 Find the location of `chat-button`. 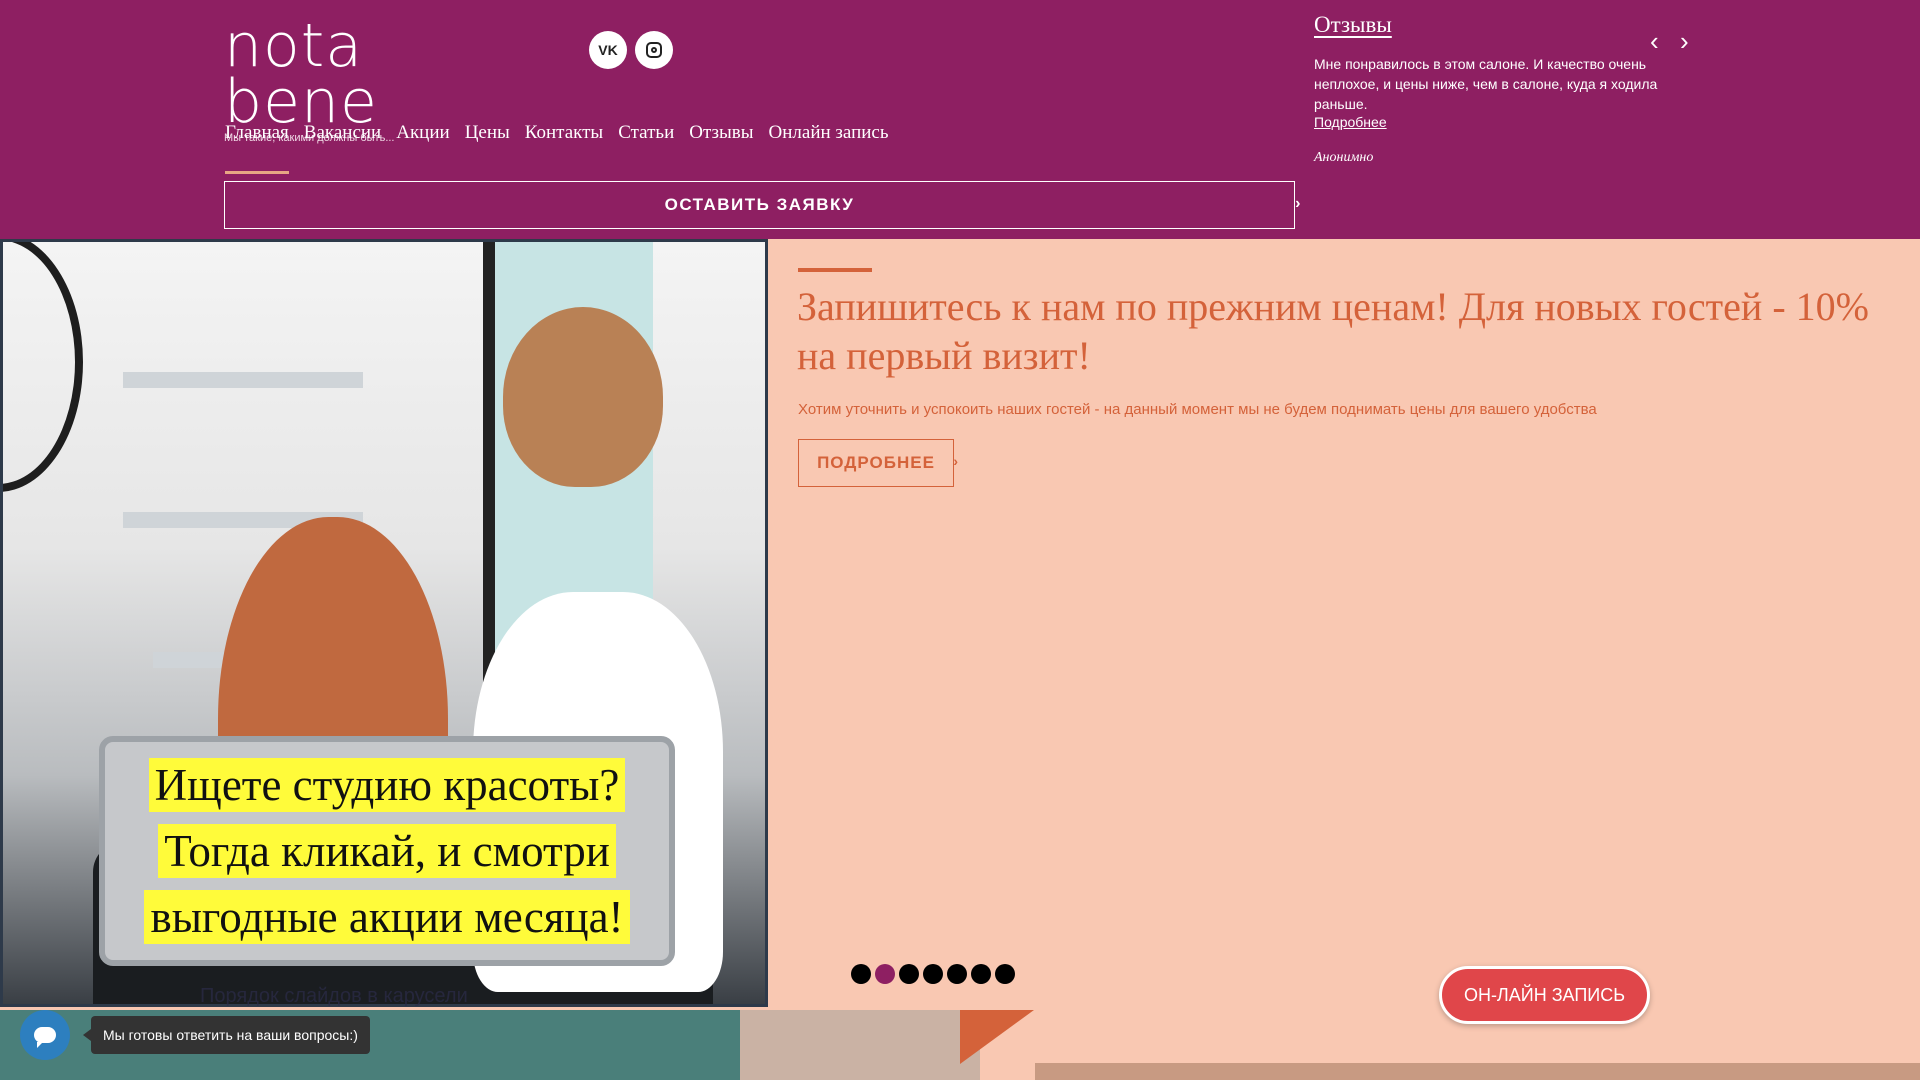

chat-button is located at coordinates (45, 1035).